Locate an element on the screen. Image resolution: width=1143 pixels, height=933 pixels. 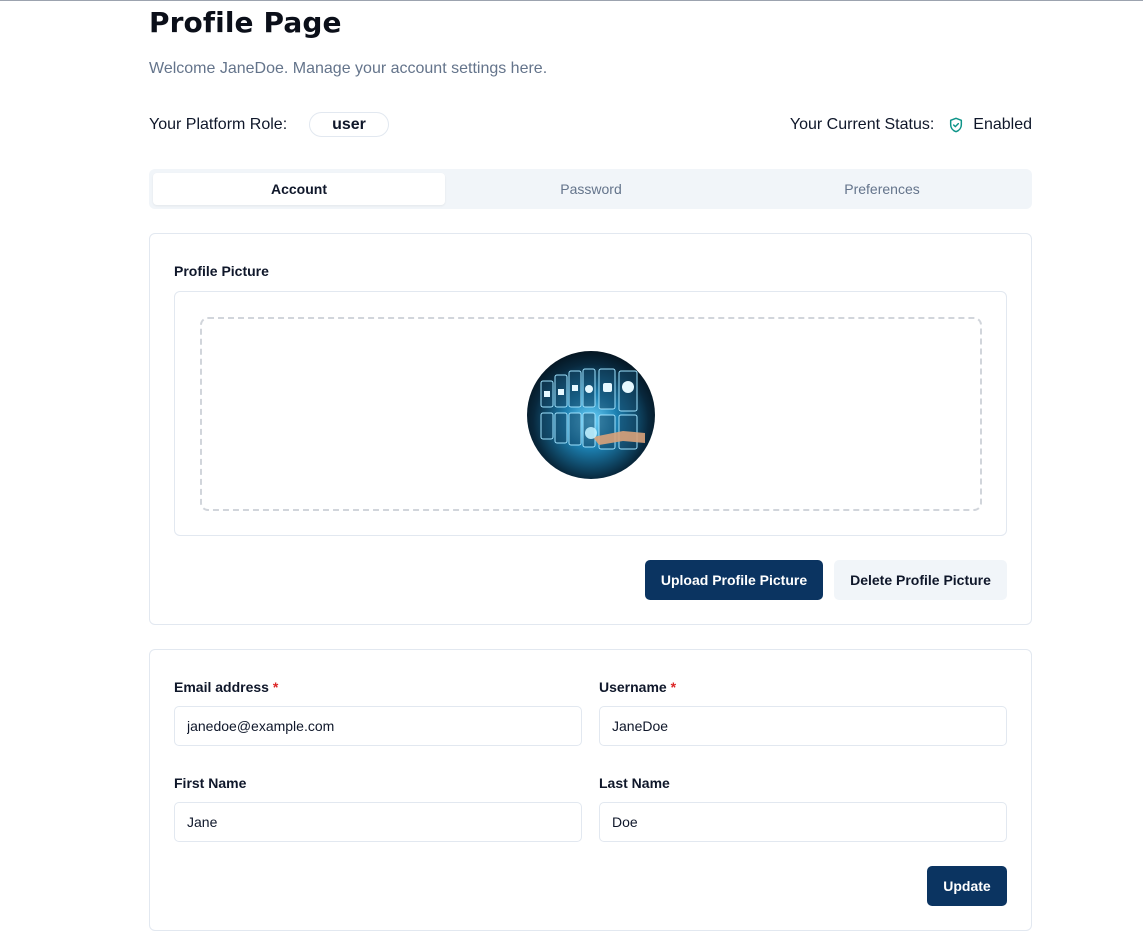
username-label-text: Username is located at coordinates (633, 687).